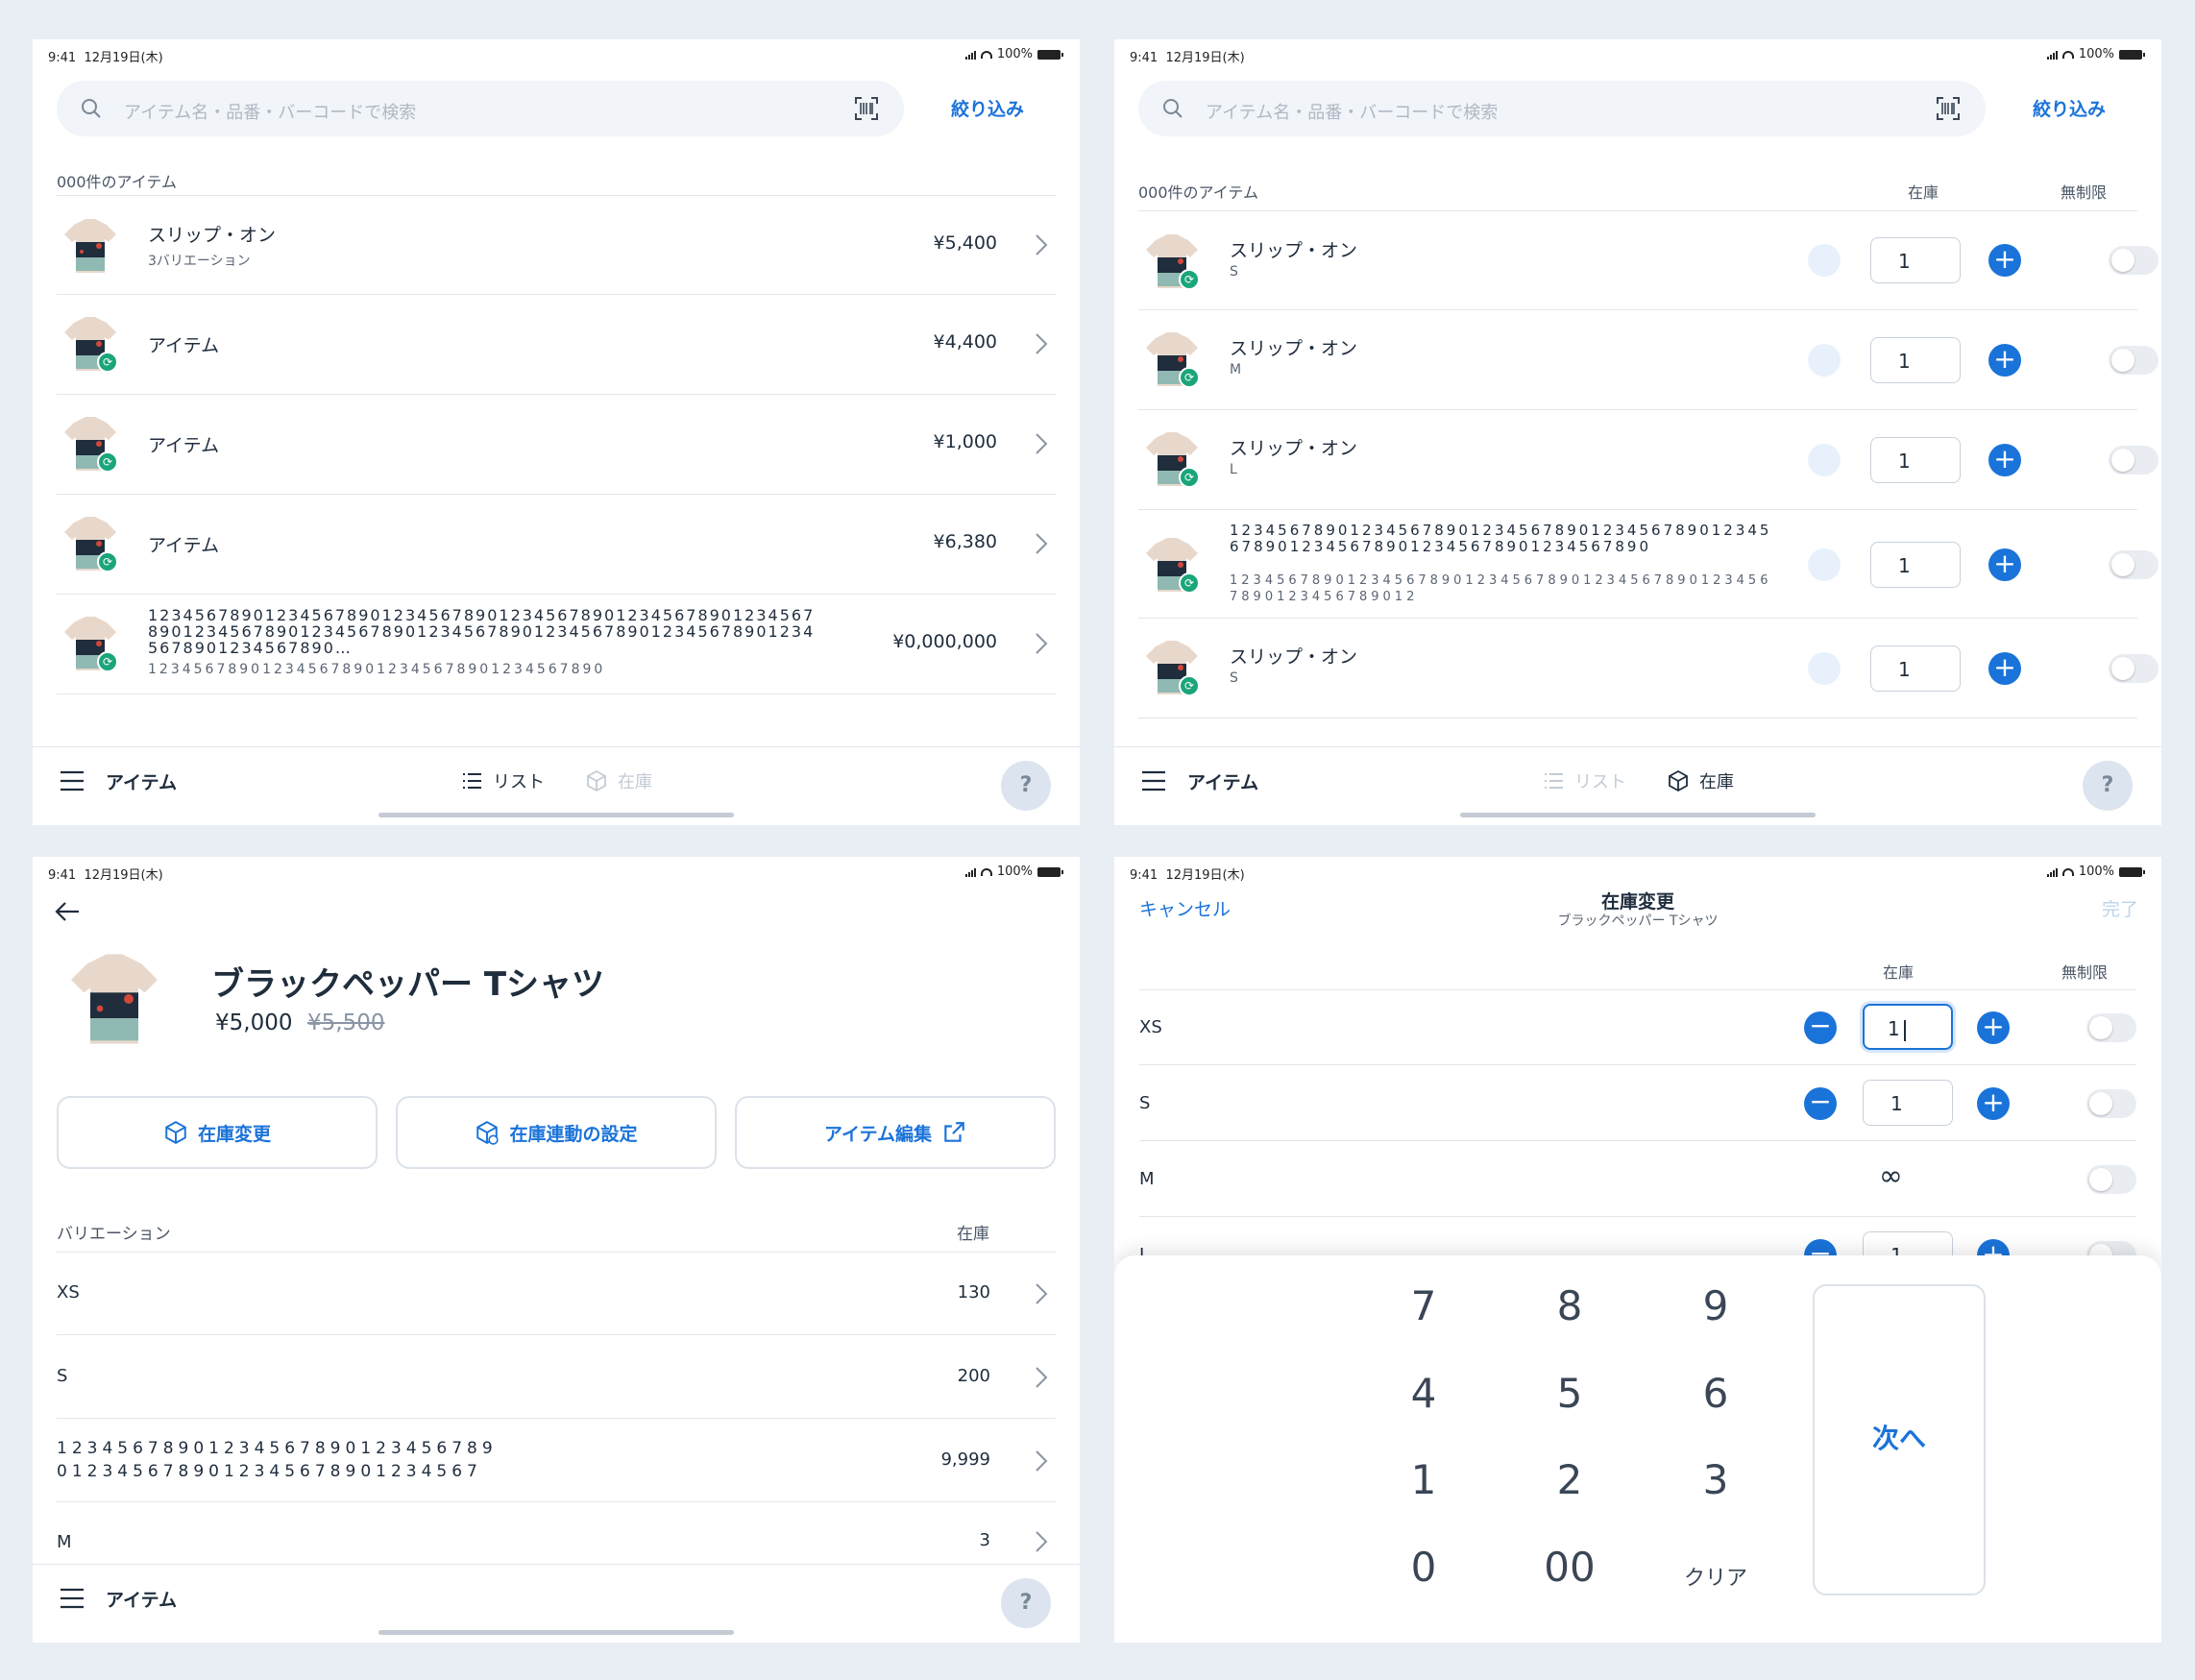 This screenshot has height=1680, width=2195. Describe the element at coordinates (556, 1377) in the screenshot. I see `variation-row: S 200` at that location.